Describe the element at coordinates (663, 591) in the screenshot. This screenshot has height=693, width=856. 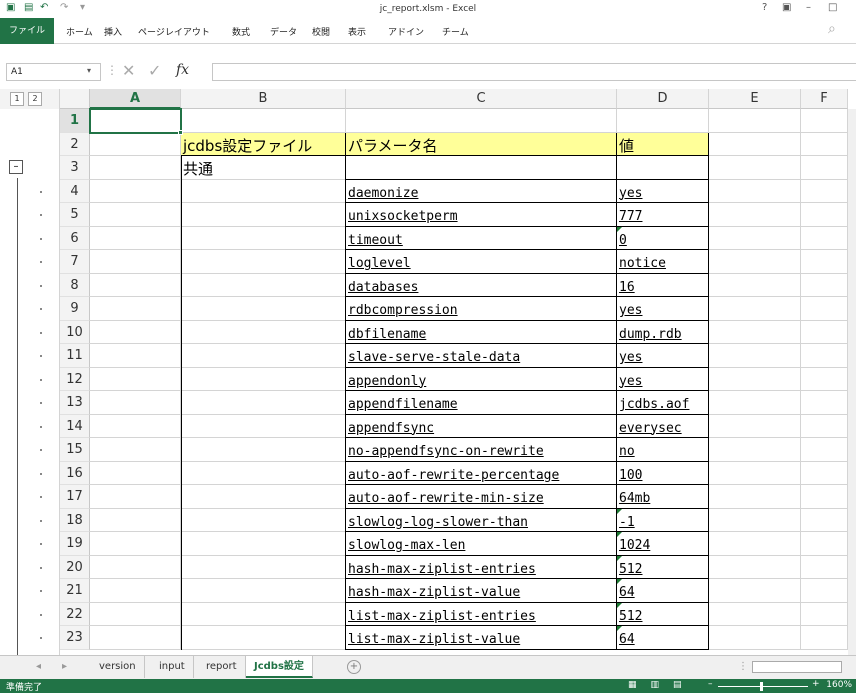
I see `param-value-cell: 64` at that location.